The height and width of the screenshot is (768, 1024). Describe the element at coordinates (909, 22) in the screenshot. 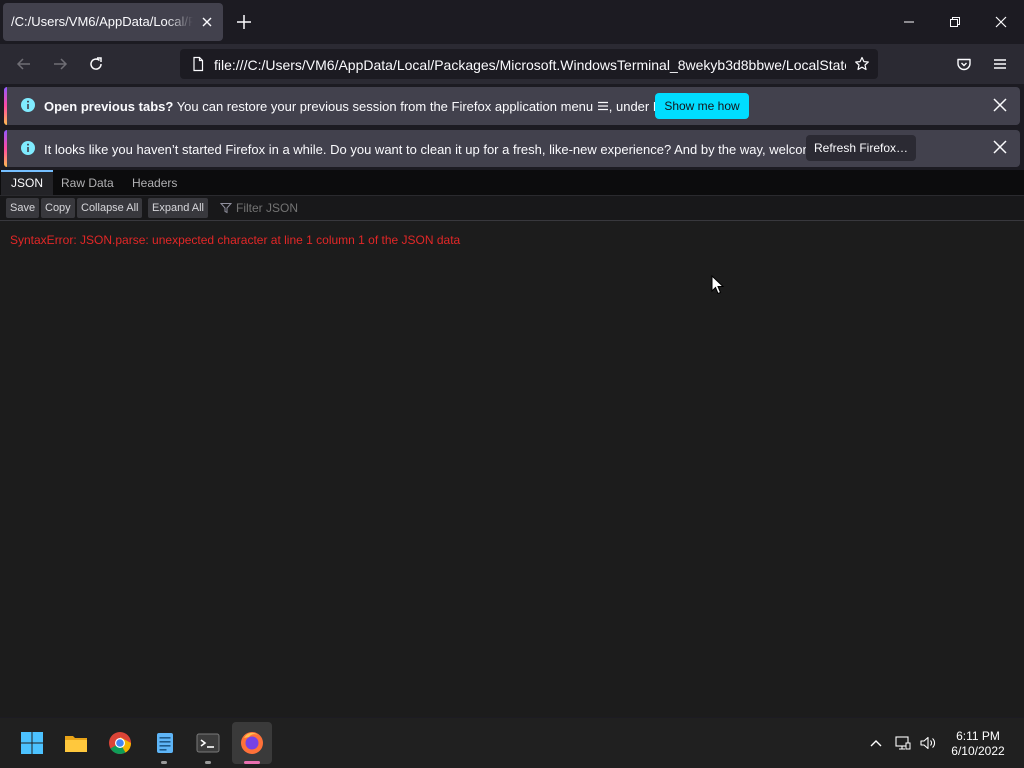

I see `minimize-icon` at that location.